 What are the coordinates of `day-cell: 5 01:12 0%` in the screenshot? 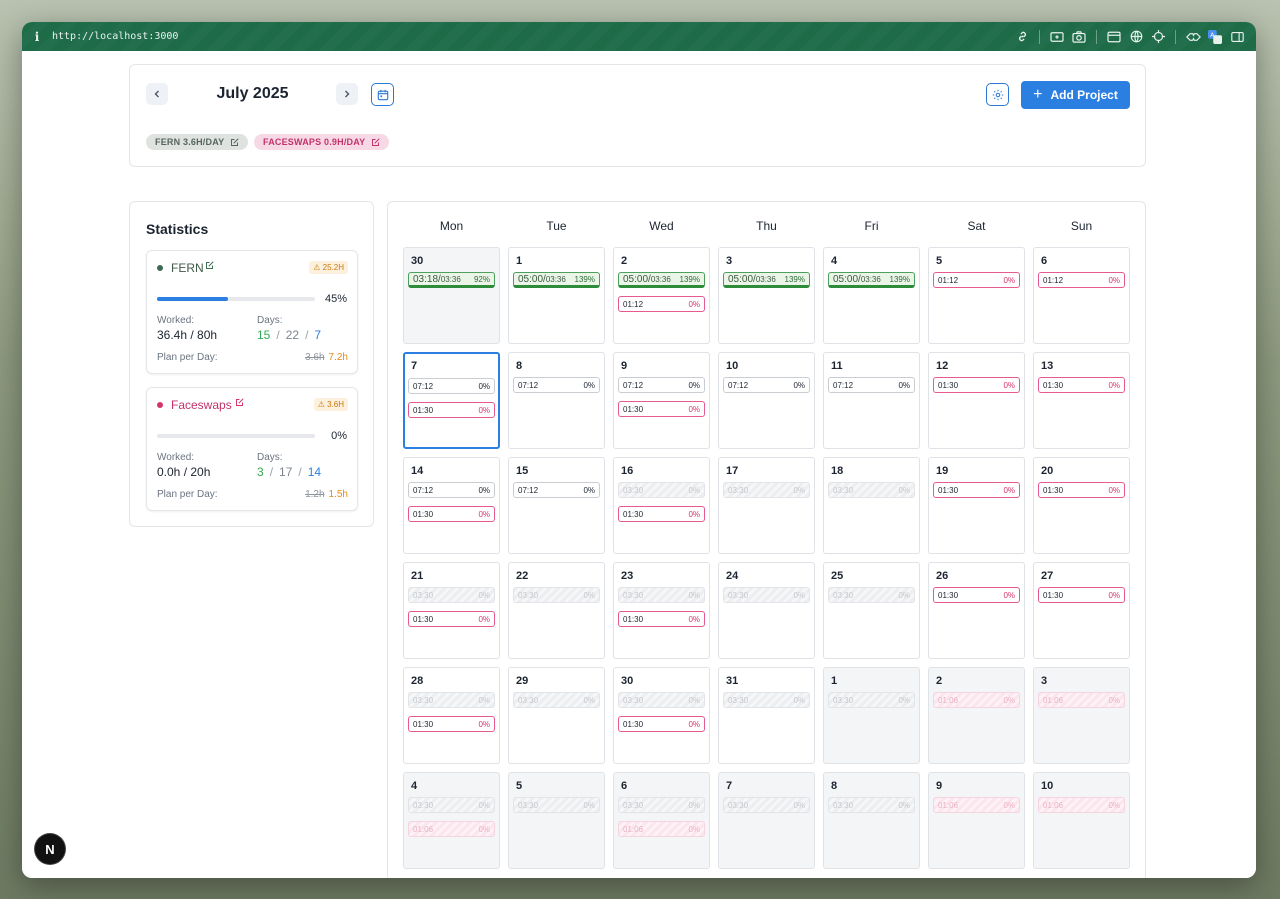 It's located at (976, 295).